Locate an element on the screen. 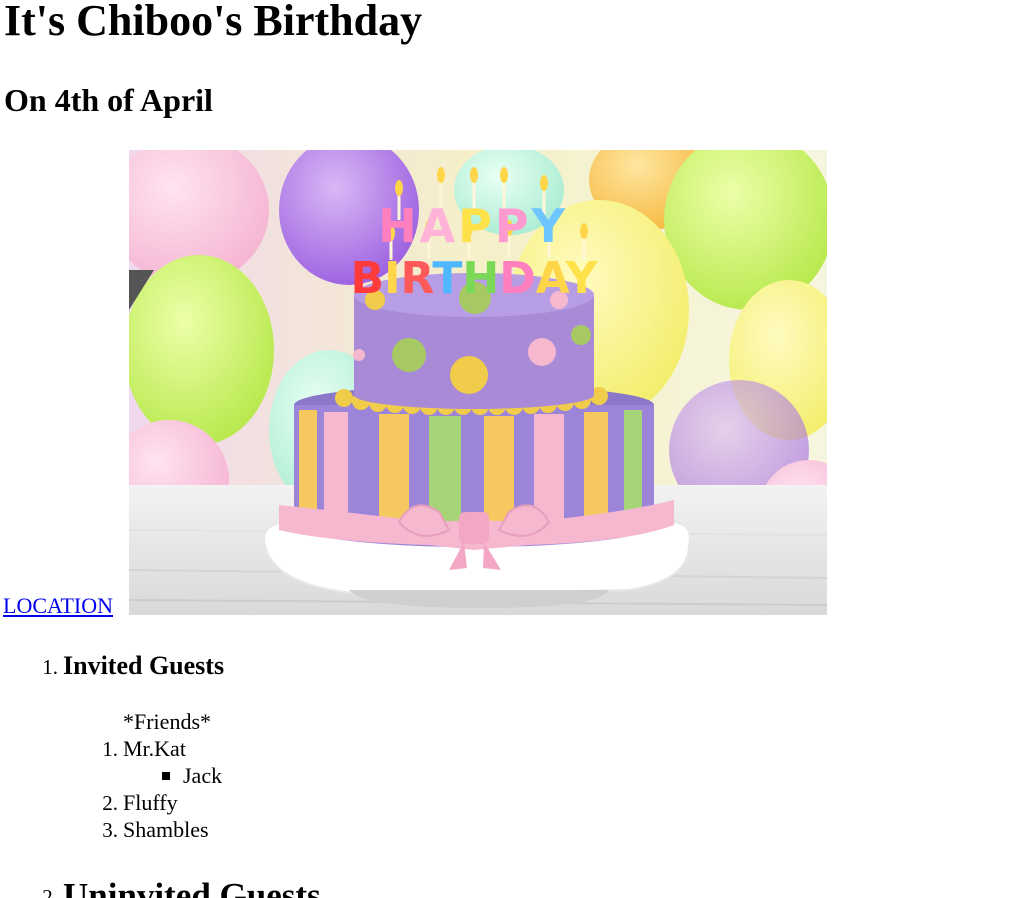 This screenshot has height=898, width=1009. guest-3-number: 3. is located at coordinates (110, 830).